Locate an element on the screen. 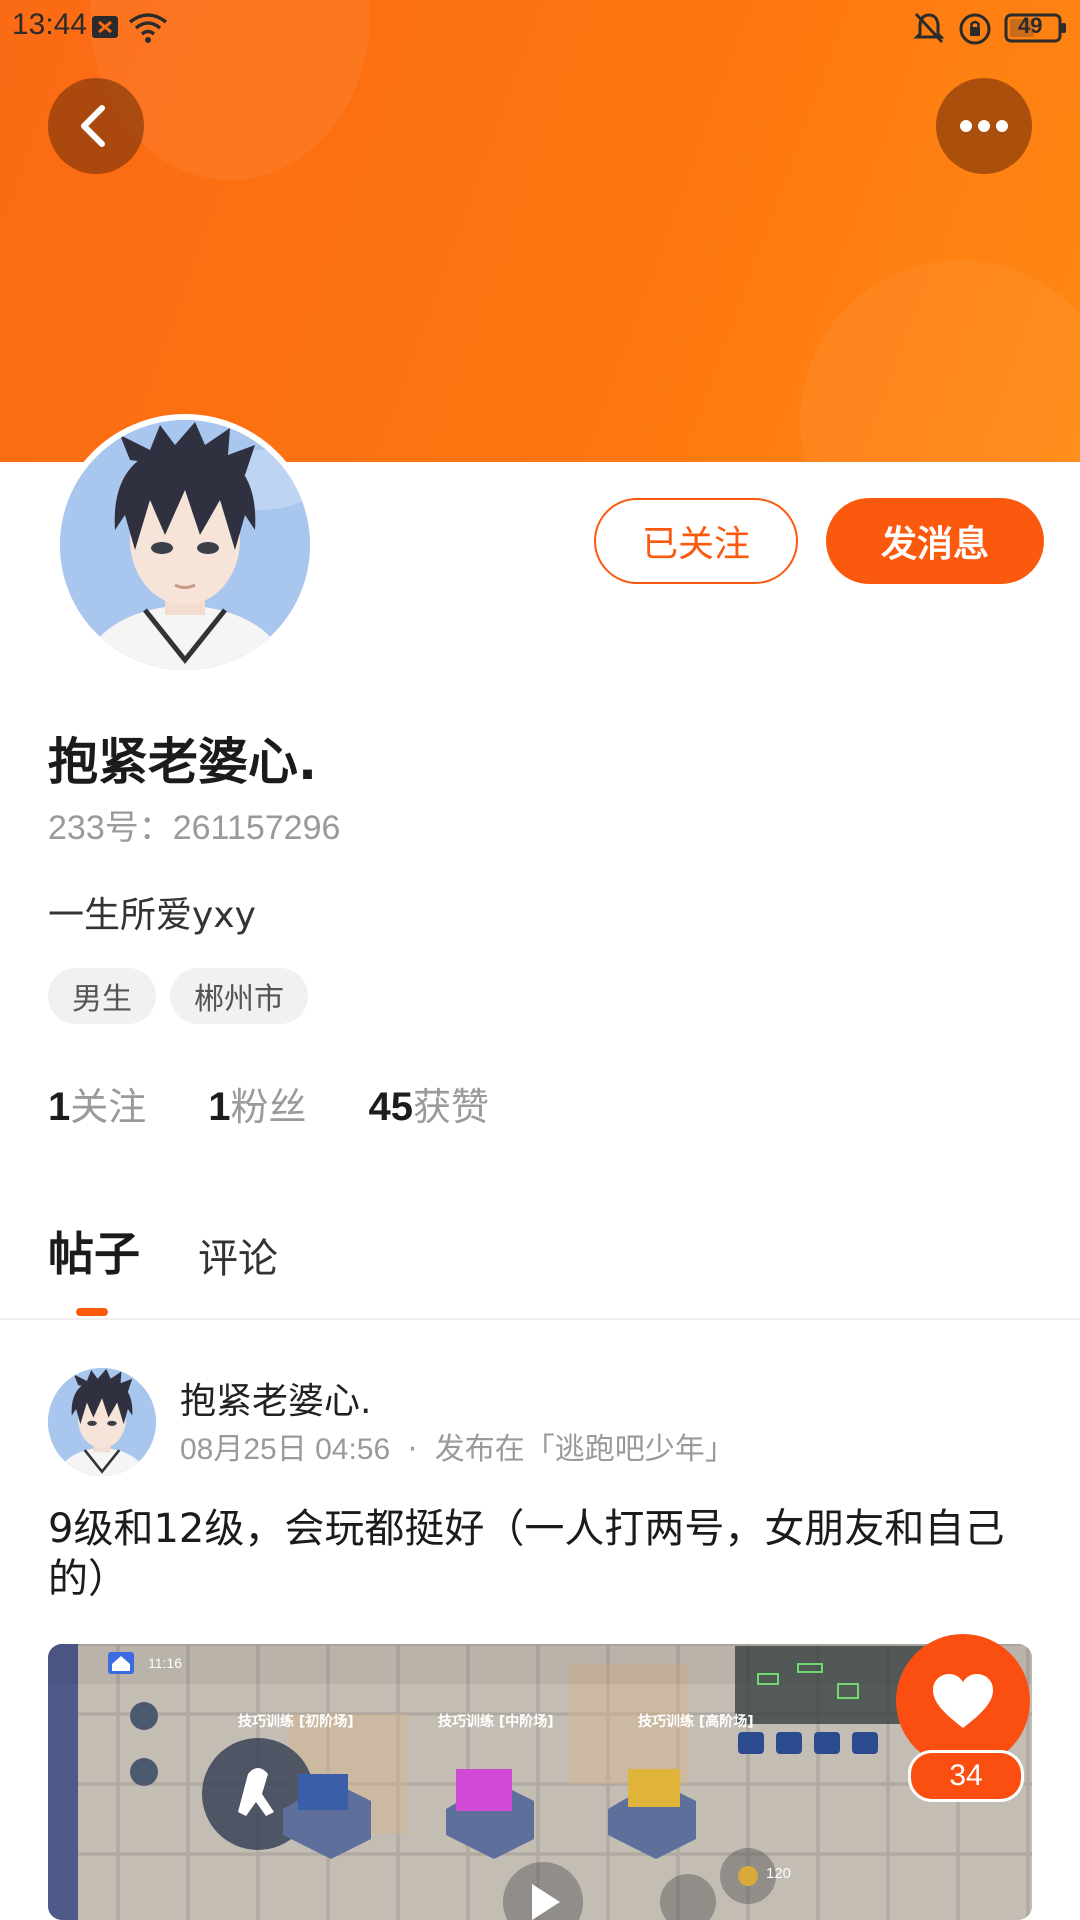 Image resolution: width=1080 pixels, height=1920 pixels. heart-icon is located at coordinates (963, 1701).